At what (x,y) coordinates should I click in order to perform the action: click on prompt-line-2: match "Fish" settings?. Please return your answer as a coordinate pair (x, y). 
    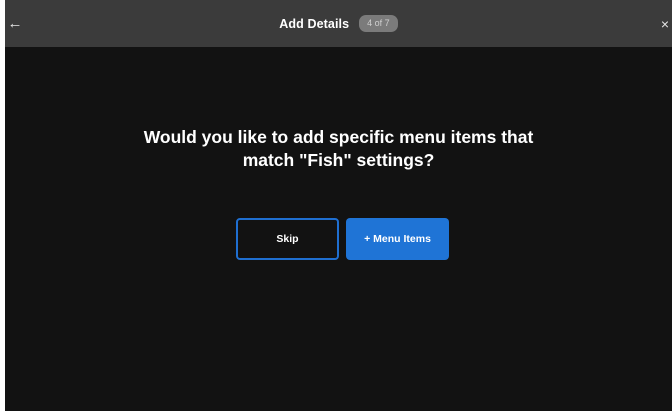
    Looking at the image, I should click on (338, 160).